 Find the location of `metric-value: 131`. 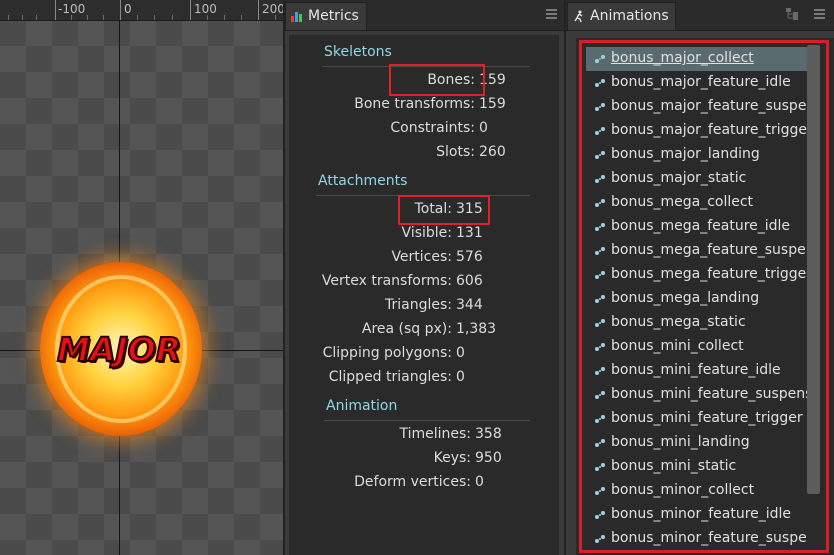

metric-value: 131 is located at coordinates (469, 233).